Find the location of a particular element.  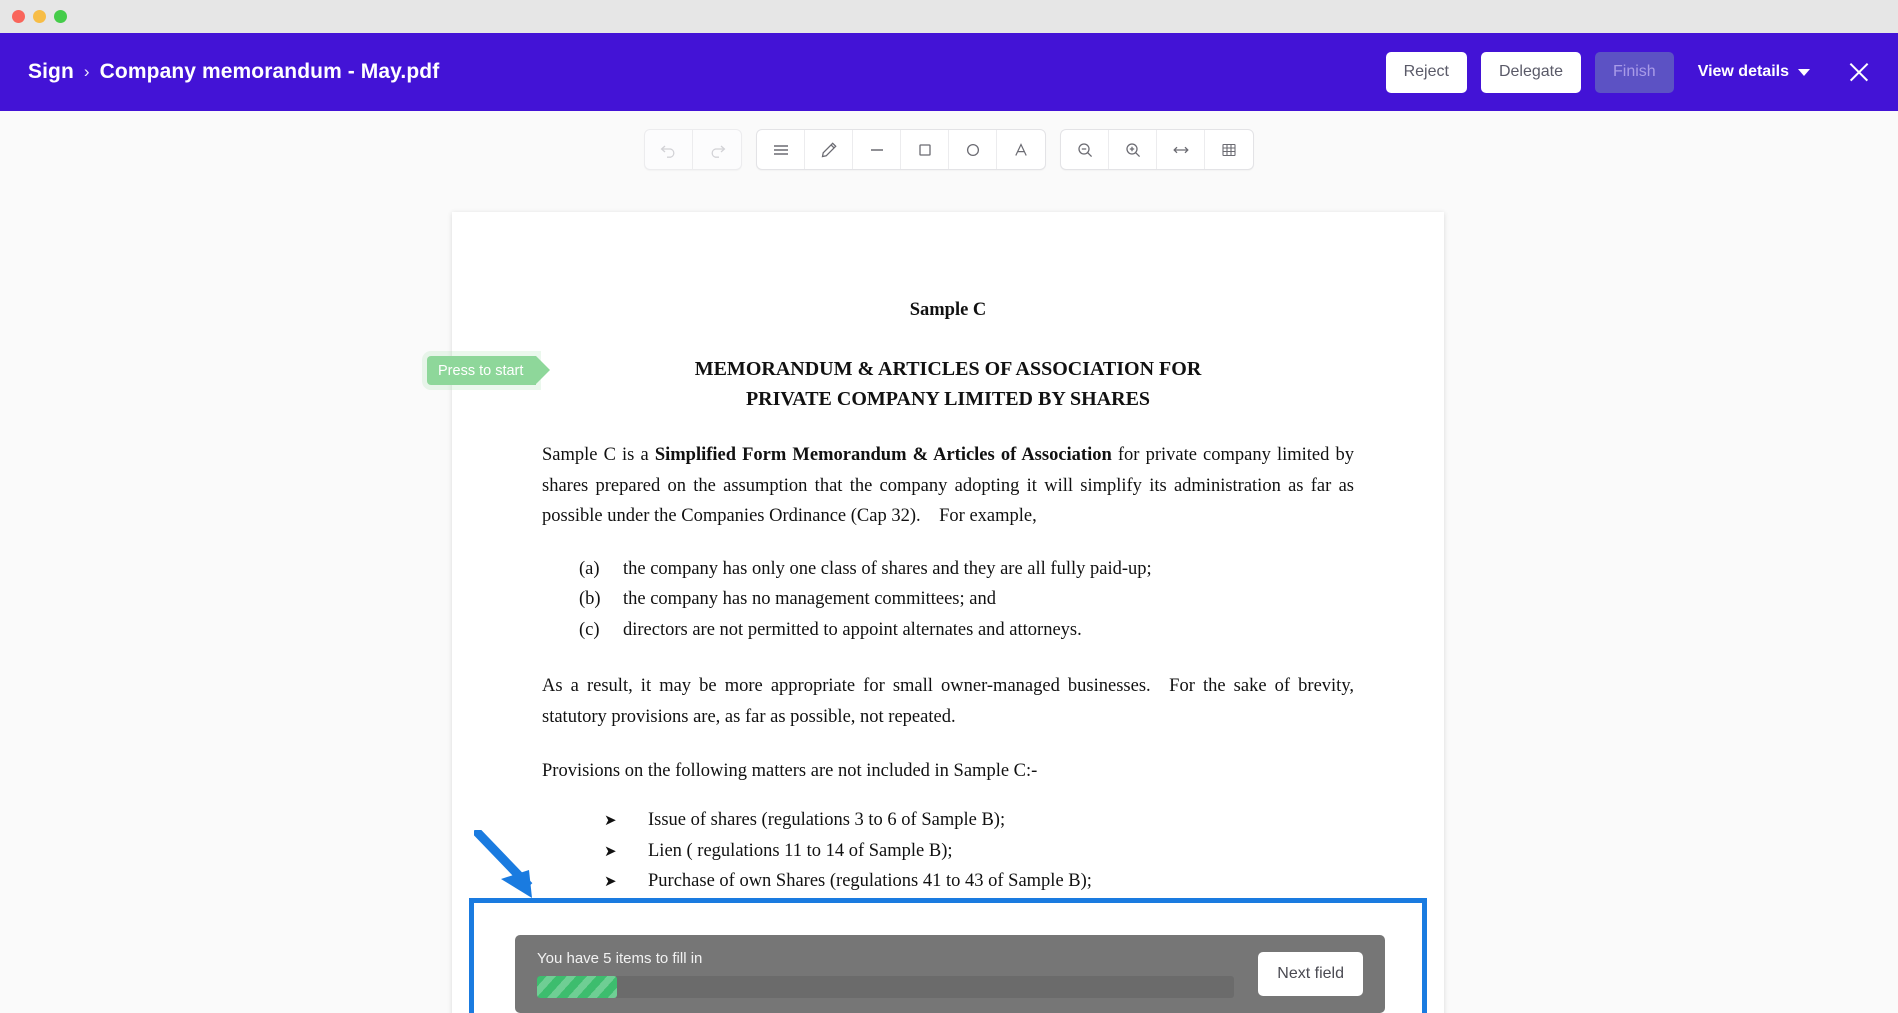

press-to-start-tag: Press to start is located at coordinates (489, 370).